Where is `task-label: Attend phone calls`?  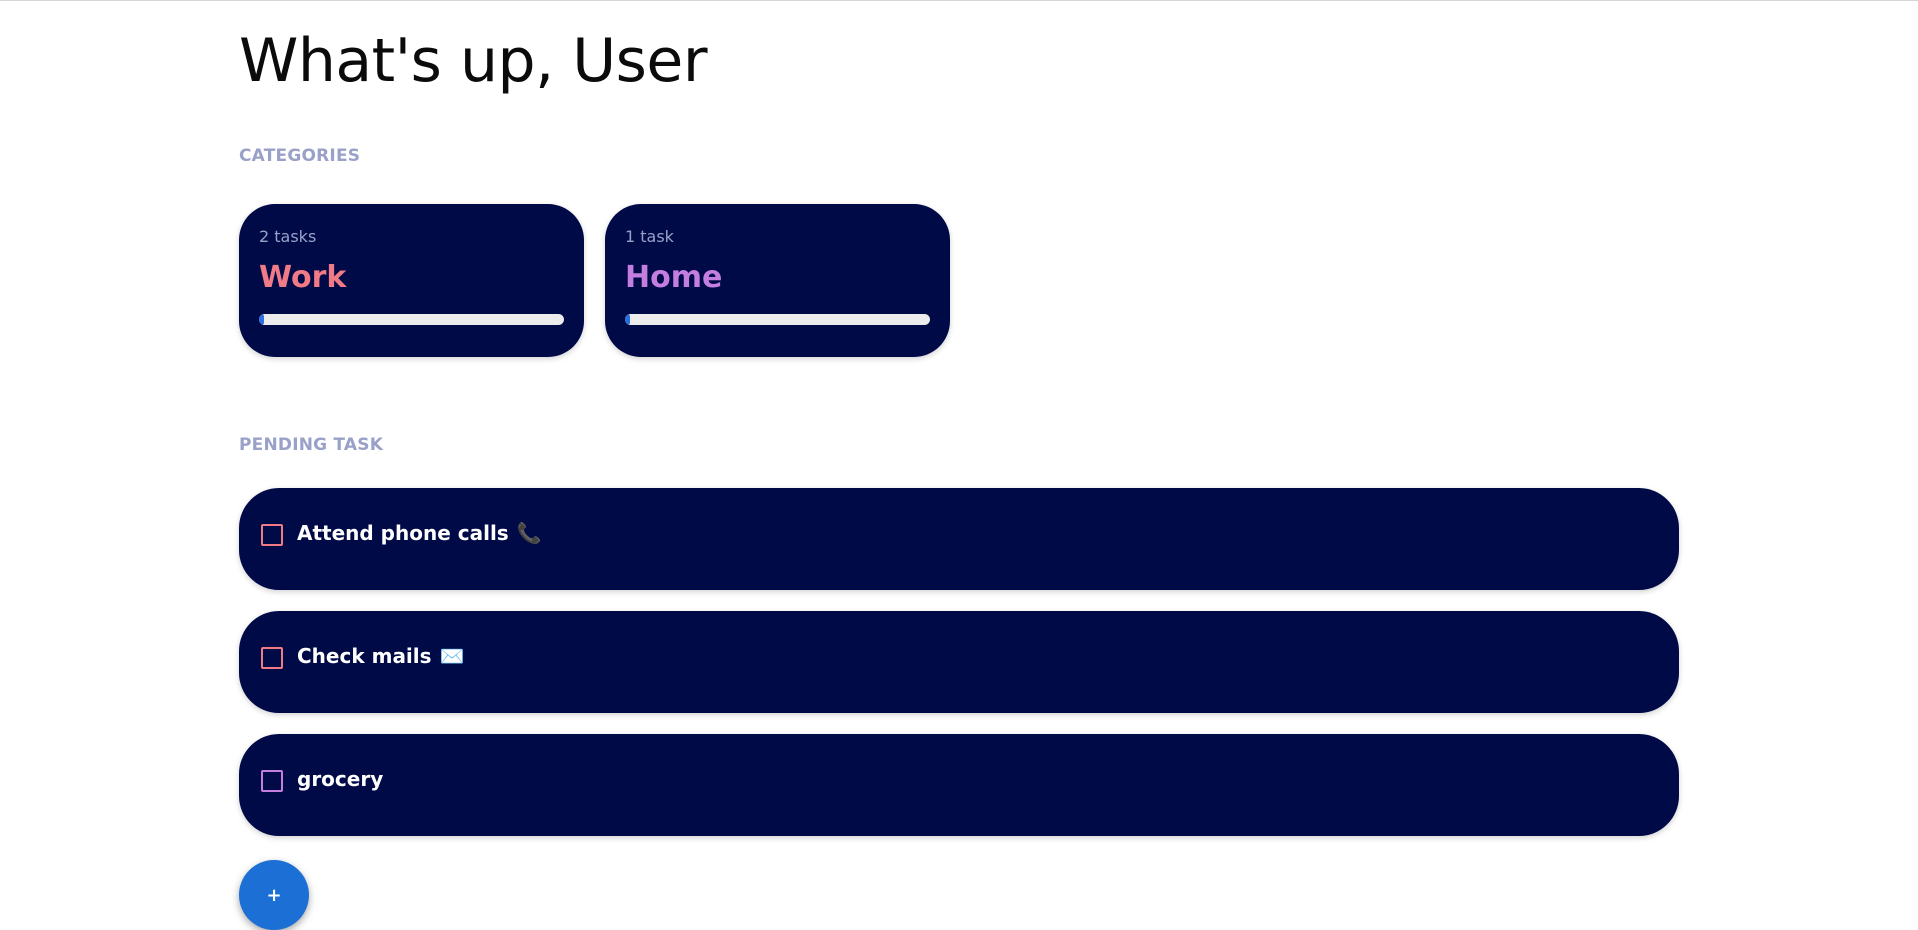
task-label: Attend phone calls is located at coordinates (403, 533).